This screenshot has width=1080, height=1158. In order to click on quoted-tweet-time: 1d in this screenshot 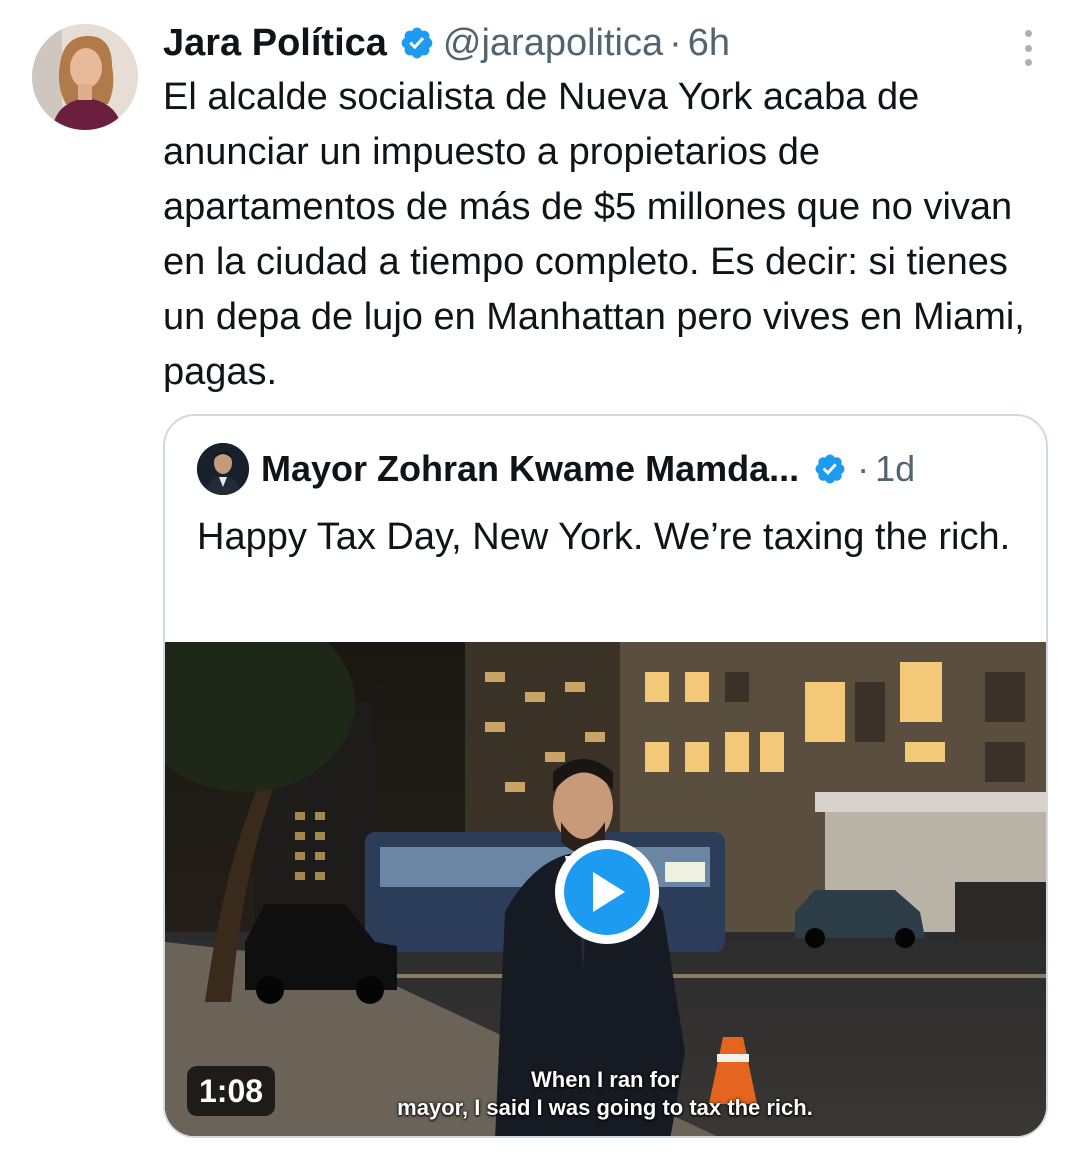, I will do `click(895, 469)`.